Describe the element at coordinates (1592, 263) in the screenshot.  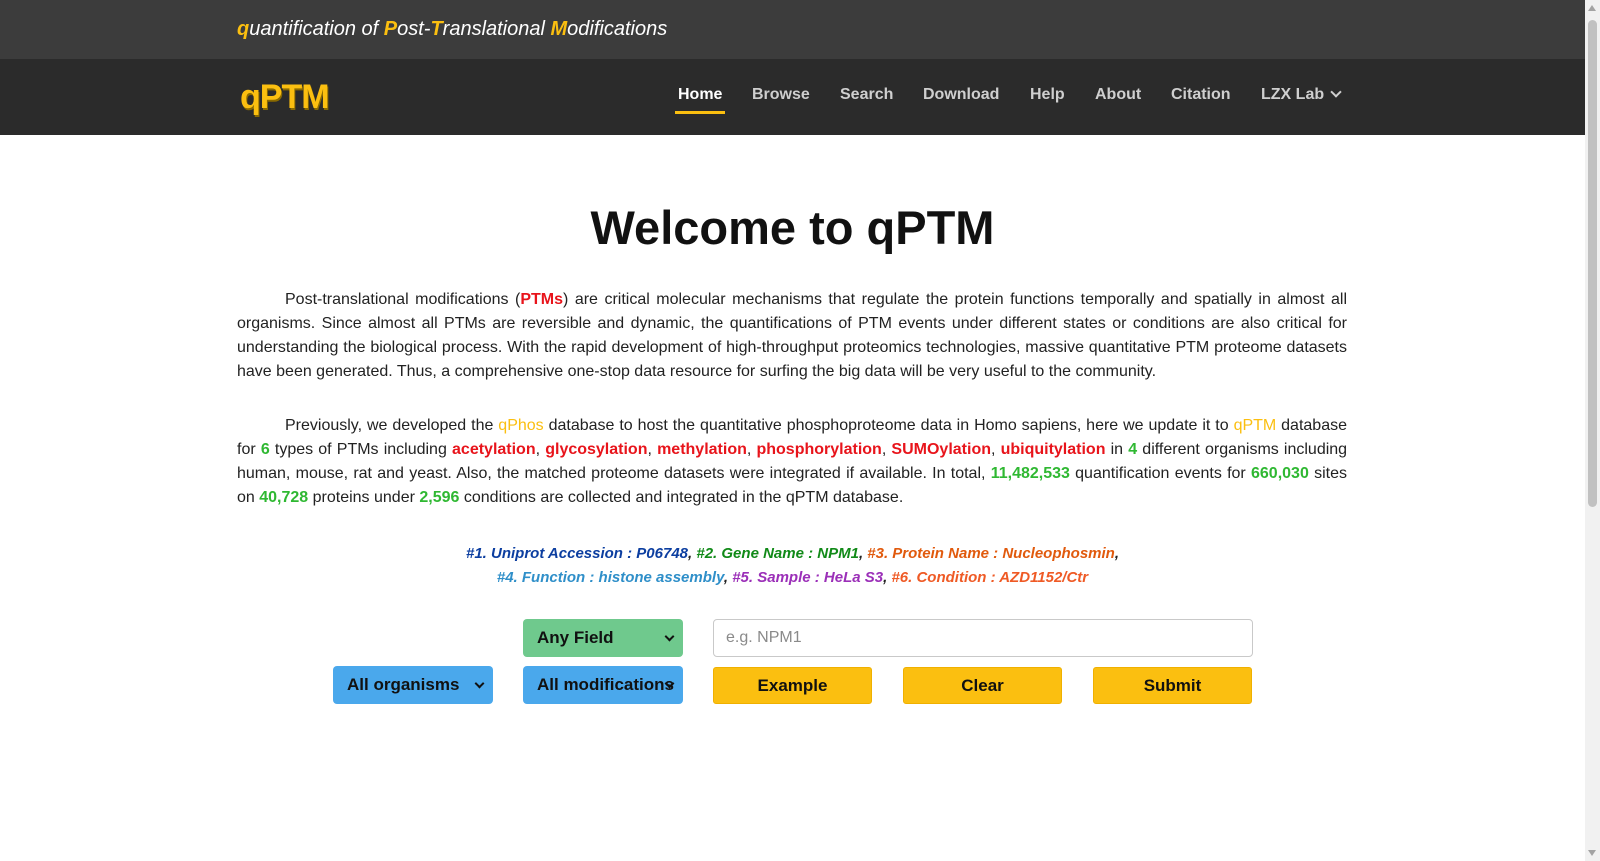
I see `scrollbar-thumb` at that location.